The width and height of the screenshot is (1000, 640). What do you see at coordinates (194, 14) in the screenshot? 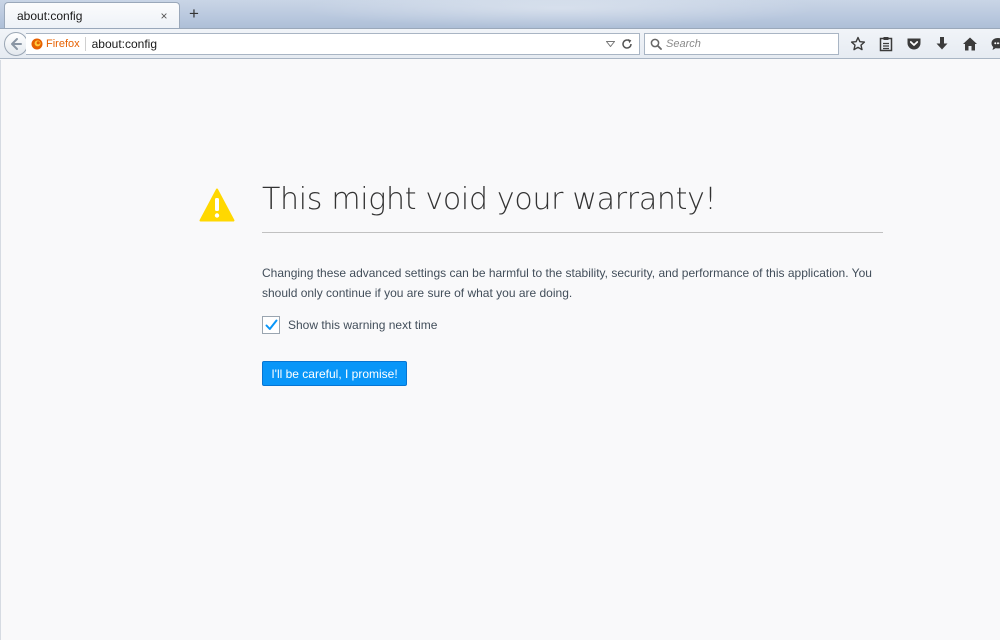
I see `new-tab-button: +` at bounding box center [194, 14].